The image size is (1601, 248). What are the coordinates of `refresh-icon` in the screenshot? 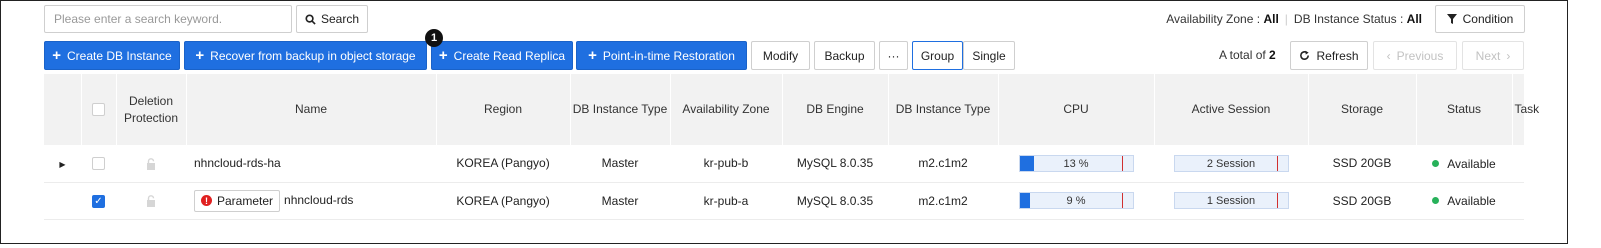 It's located at (1305, 55).